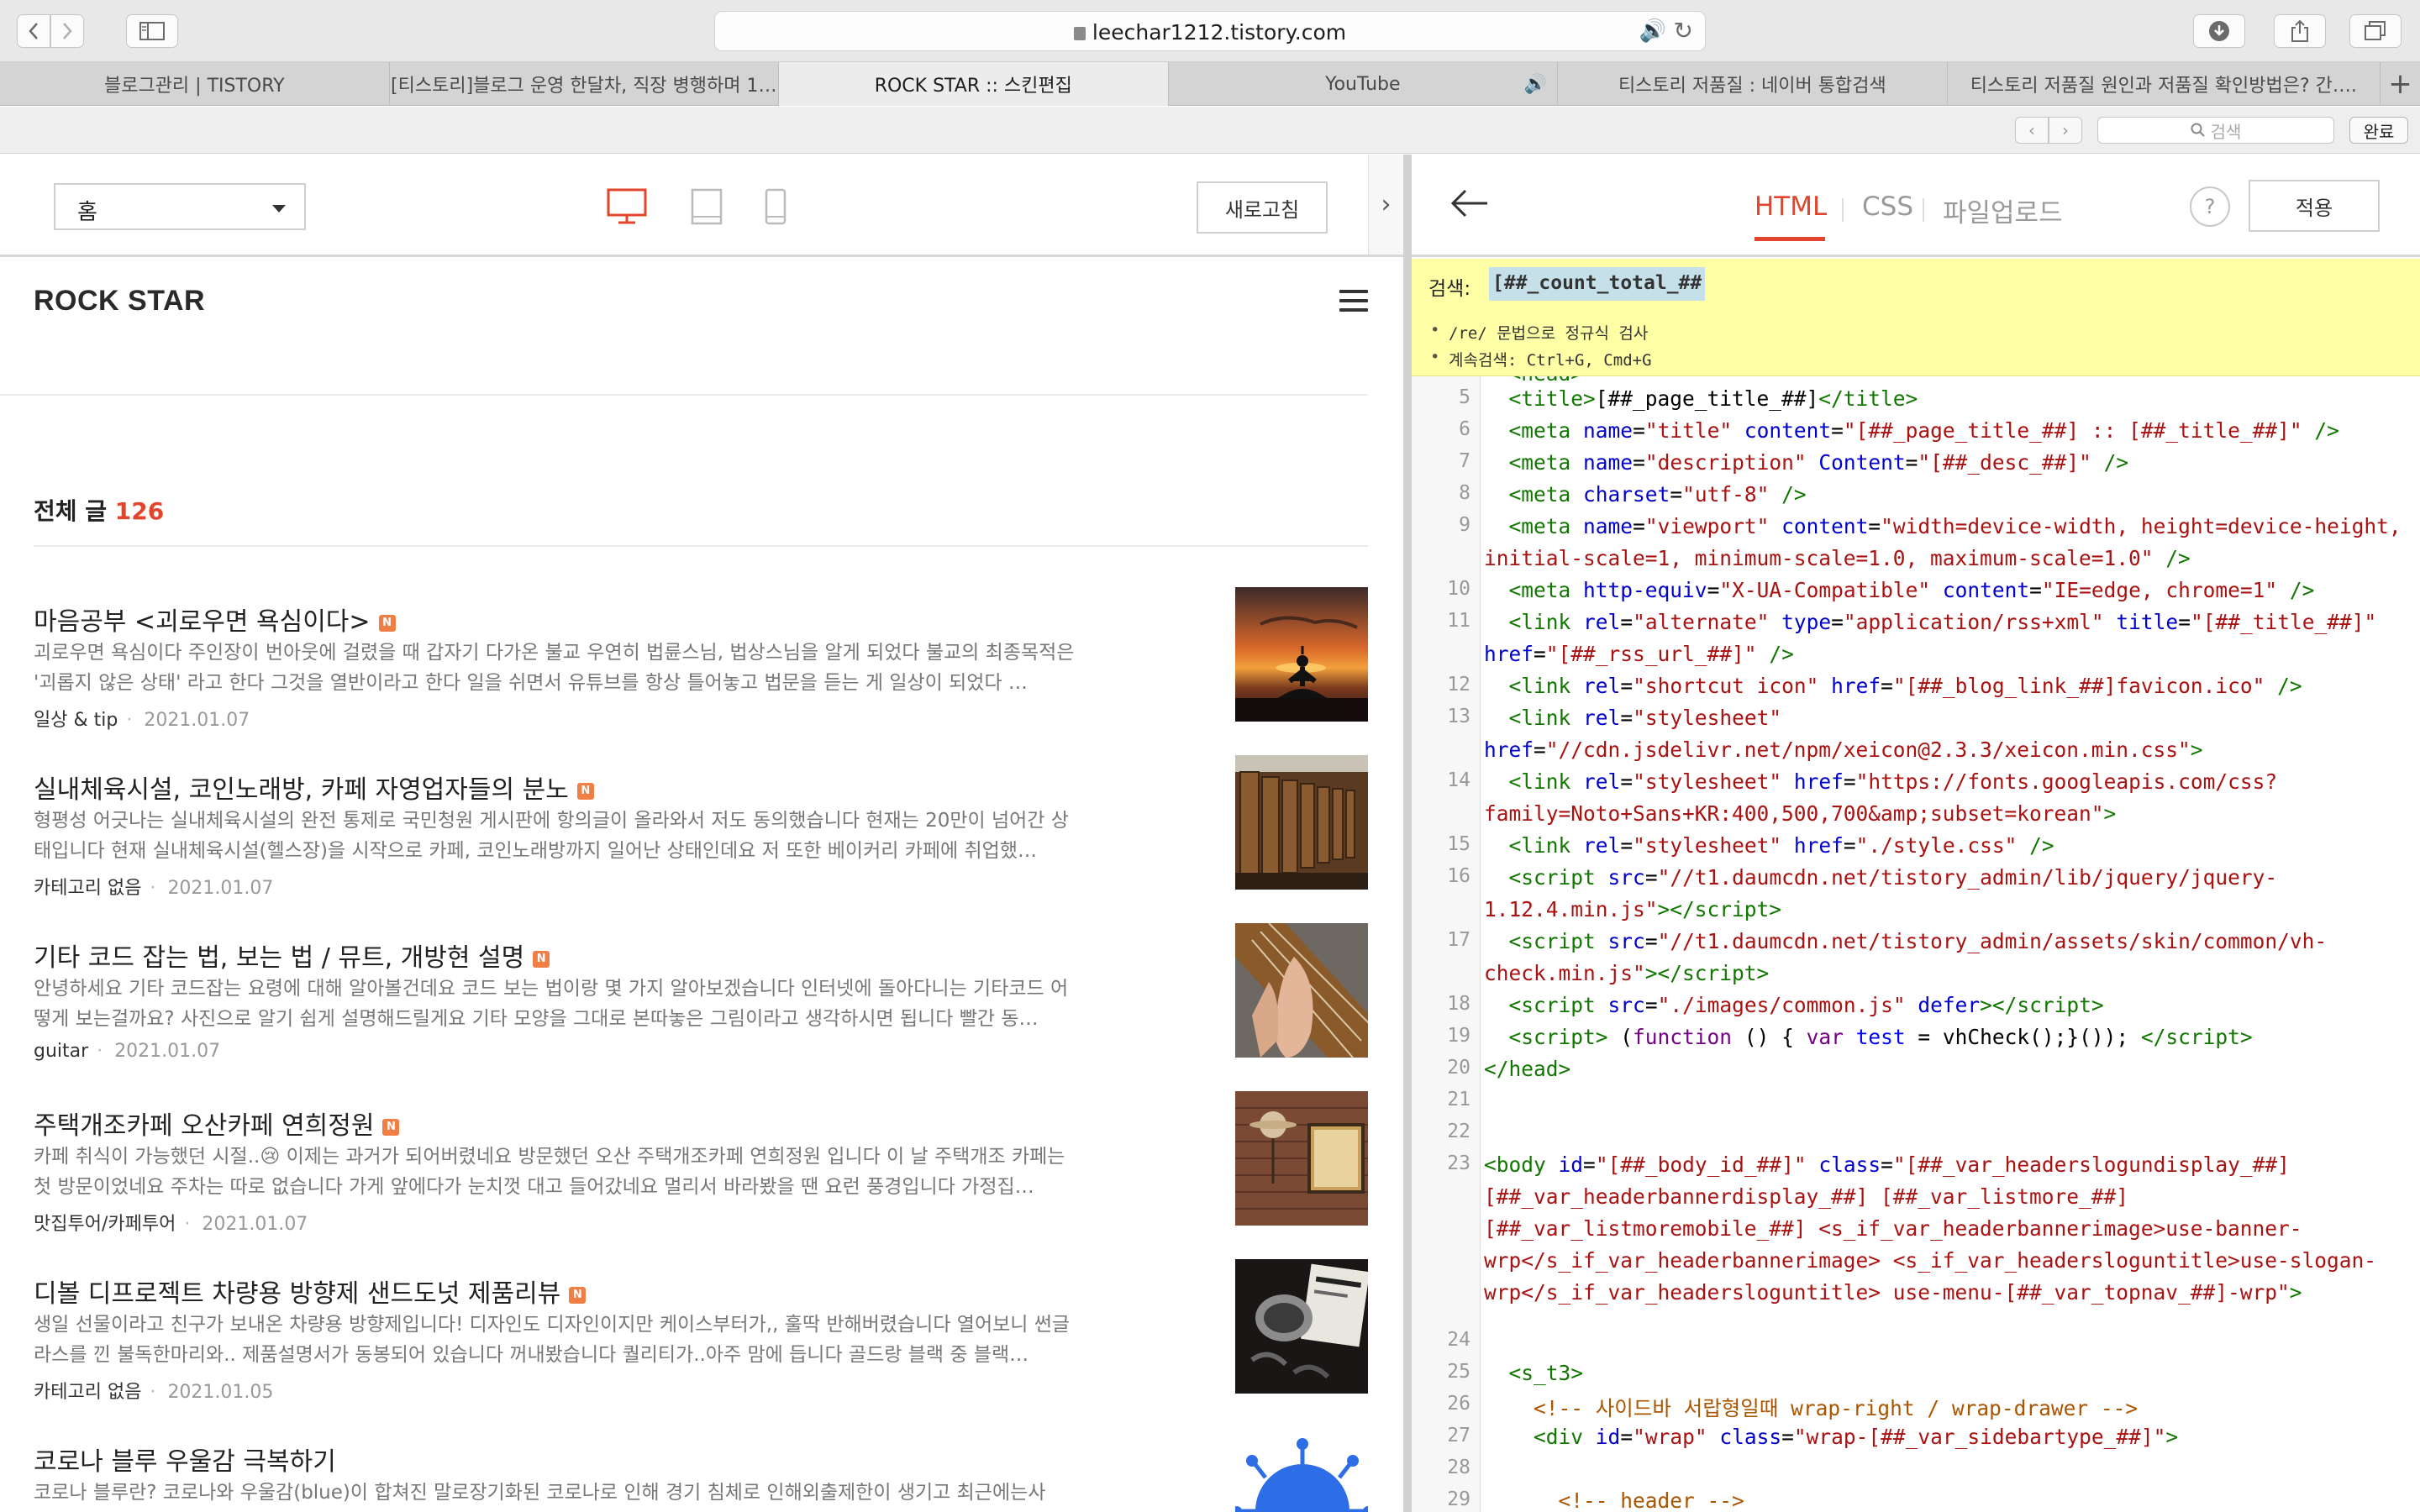 The width and height of the screenshot is (2420, 1512). What do you see at coordinates (2032, 130) in the screenshot?
I see `find-previous-button: ‹` at bounding box center [2032, 130].